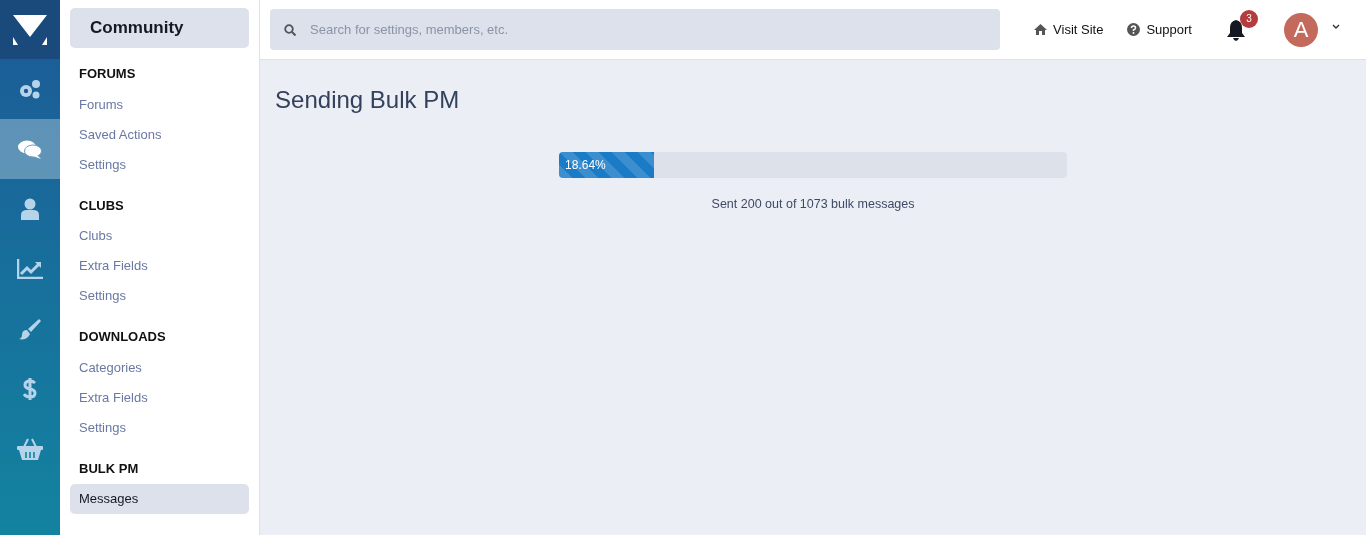 Image resolution: width=1366 pixels, height=535 pixels. What do you see at coordinates (635, 29) in the screenshot?
I see `search-field: Search for settings, members, etc.` at bounding box center [635, 29].